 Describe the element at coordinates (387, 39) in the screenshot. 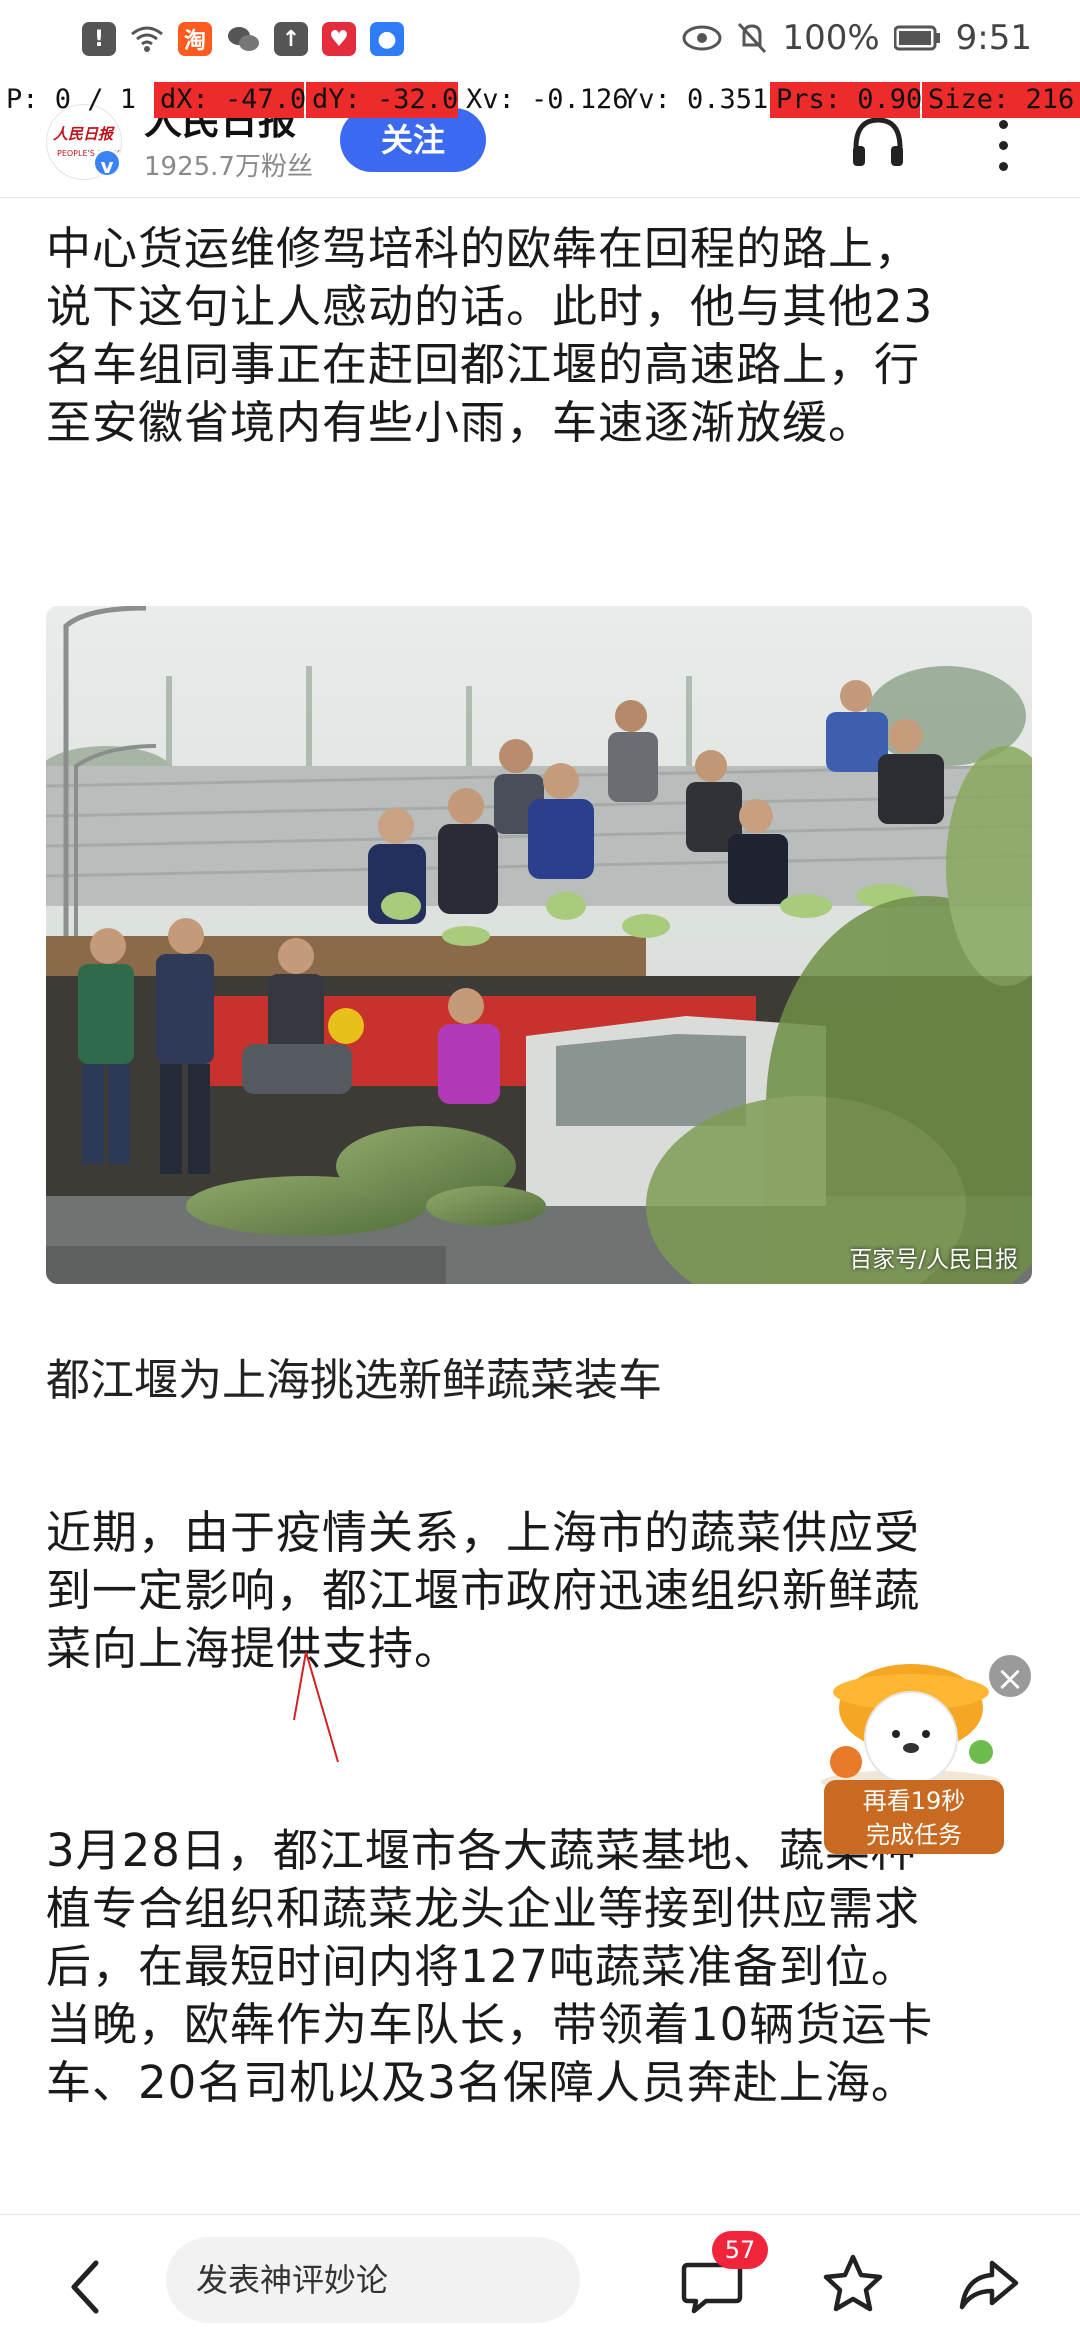

I see `bulb-app-icon: ●` at that location.